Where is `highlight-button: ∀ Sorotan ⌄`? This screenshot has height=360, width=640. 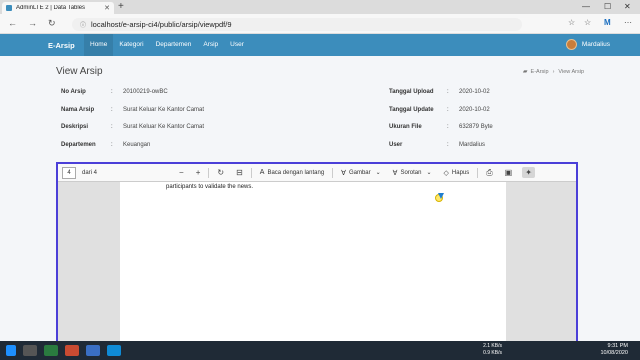 highlight-button: ∀ Sorotan ⌄ is located at coordinates (412, 173).